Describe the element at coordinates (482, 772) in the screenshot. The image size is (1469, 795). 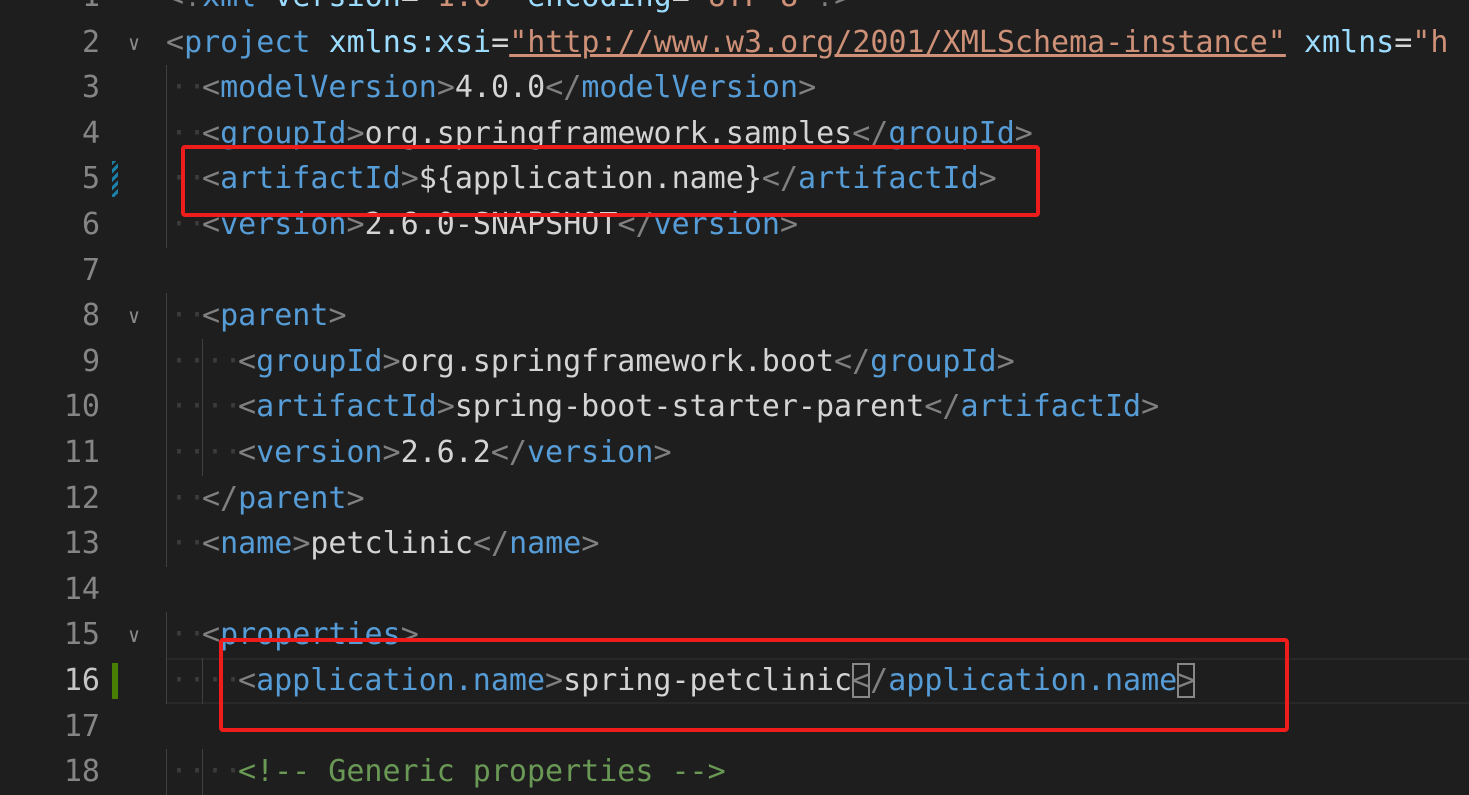
I see `code-text: <!-- Generic properties -->` at that location.